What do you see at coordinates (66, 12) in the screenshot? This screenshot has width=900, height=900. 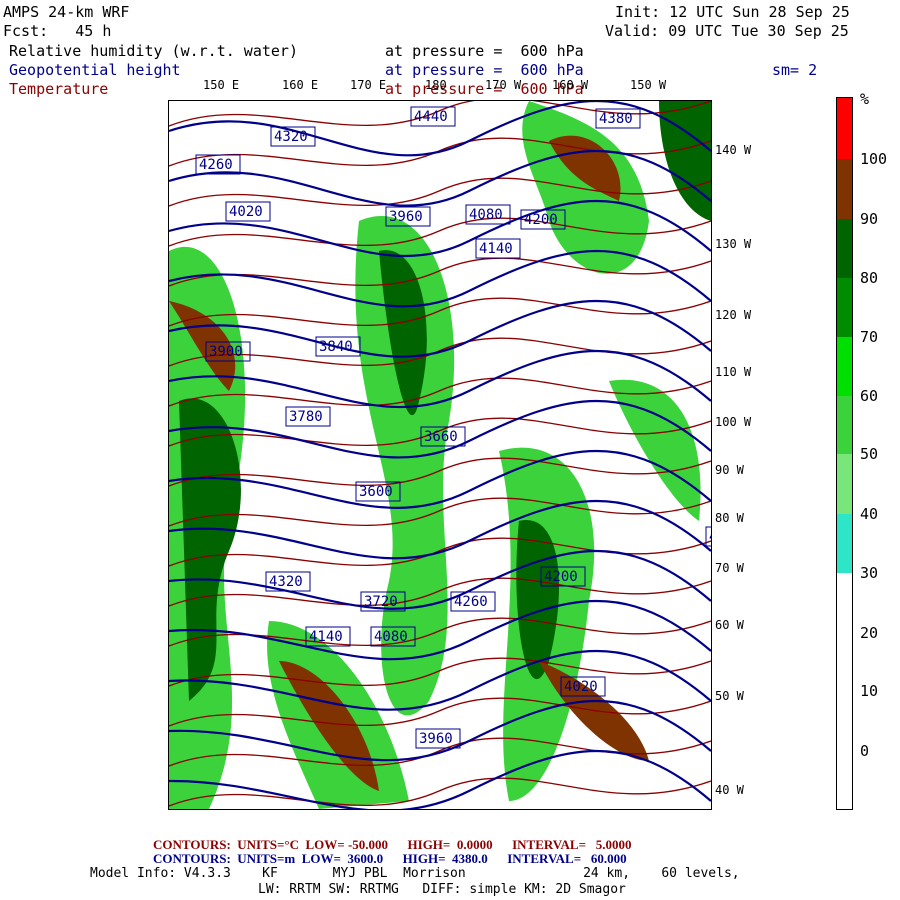 I see `model-title: AMPS 24-km WRF` at bounding box center [66, 12].